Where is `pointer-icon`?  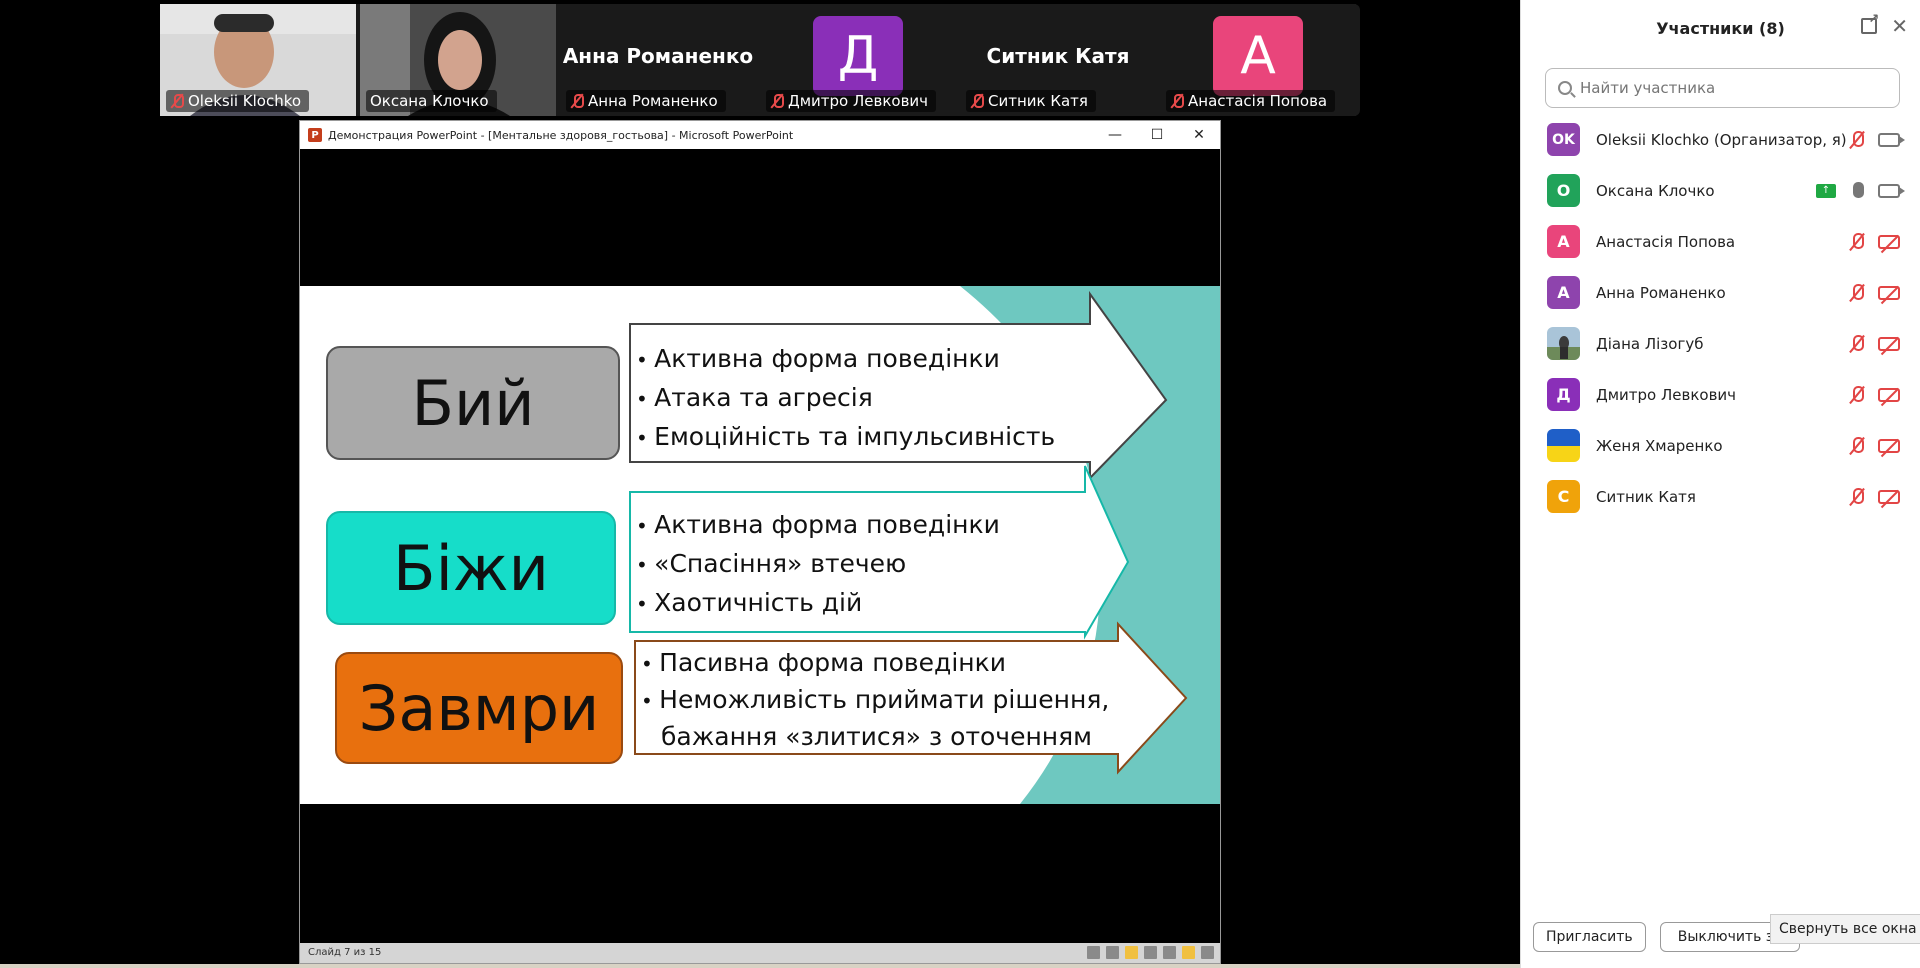
pointer-icon is located at coordinates (1131, 952).